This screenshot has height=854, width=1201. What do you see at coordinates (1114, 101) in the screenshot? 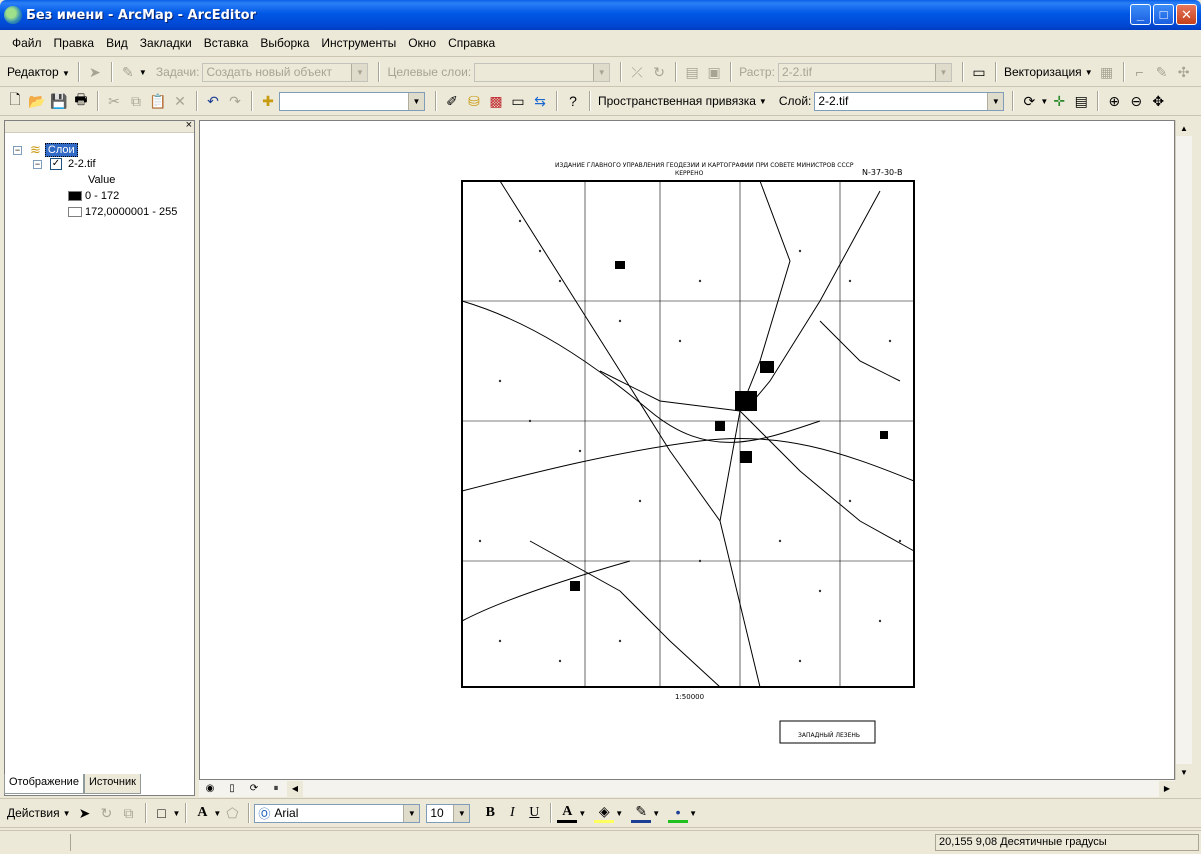
I see `zoom-in-icon: ⊕` at bounding box center [1114, 101].